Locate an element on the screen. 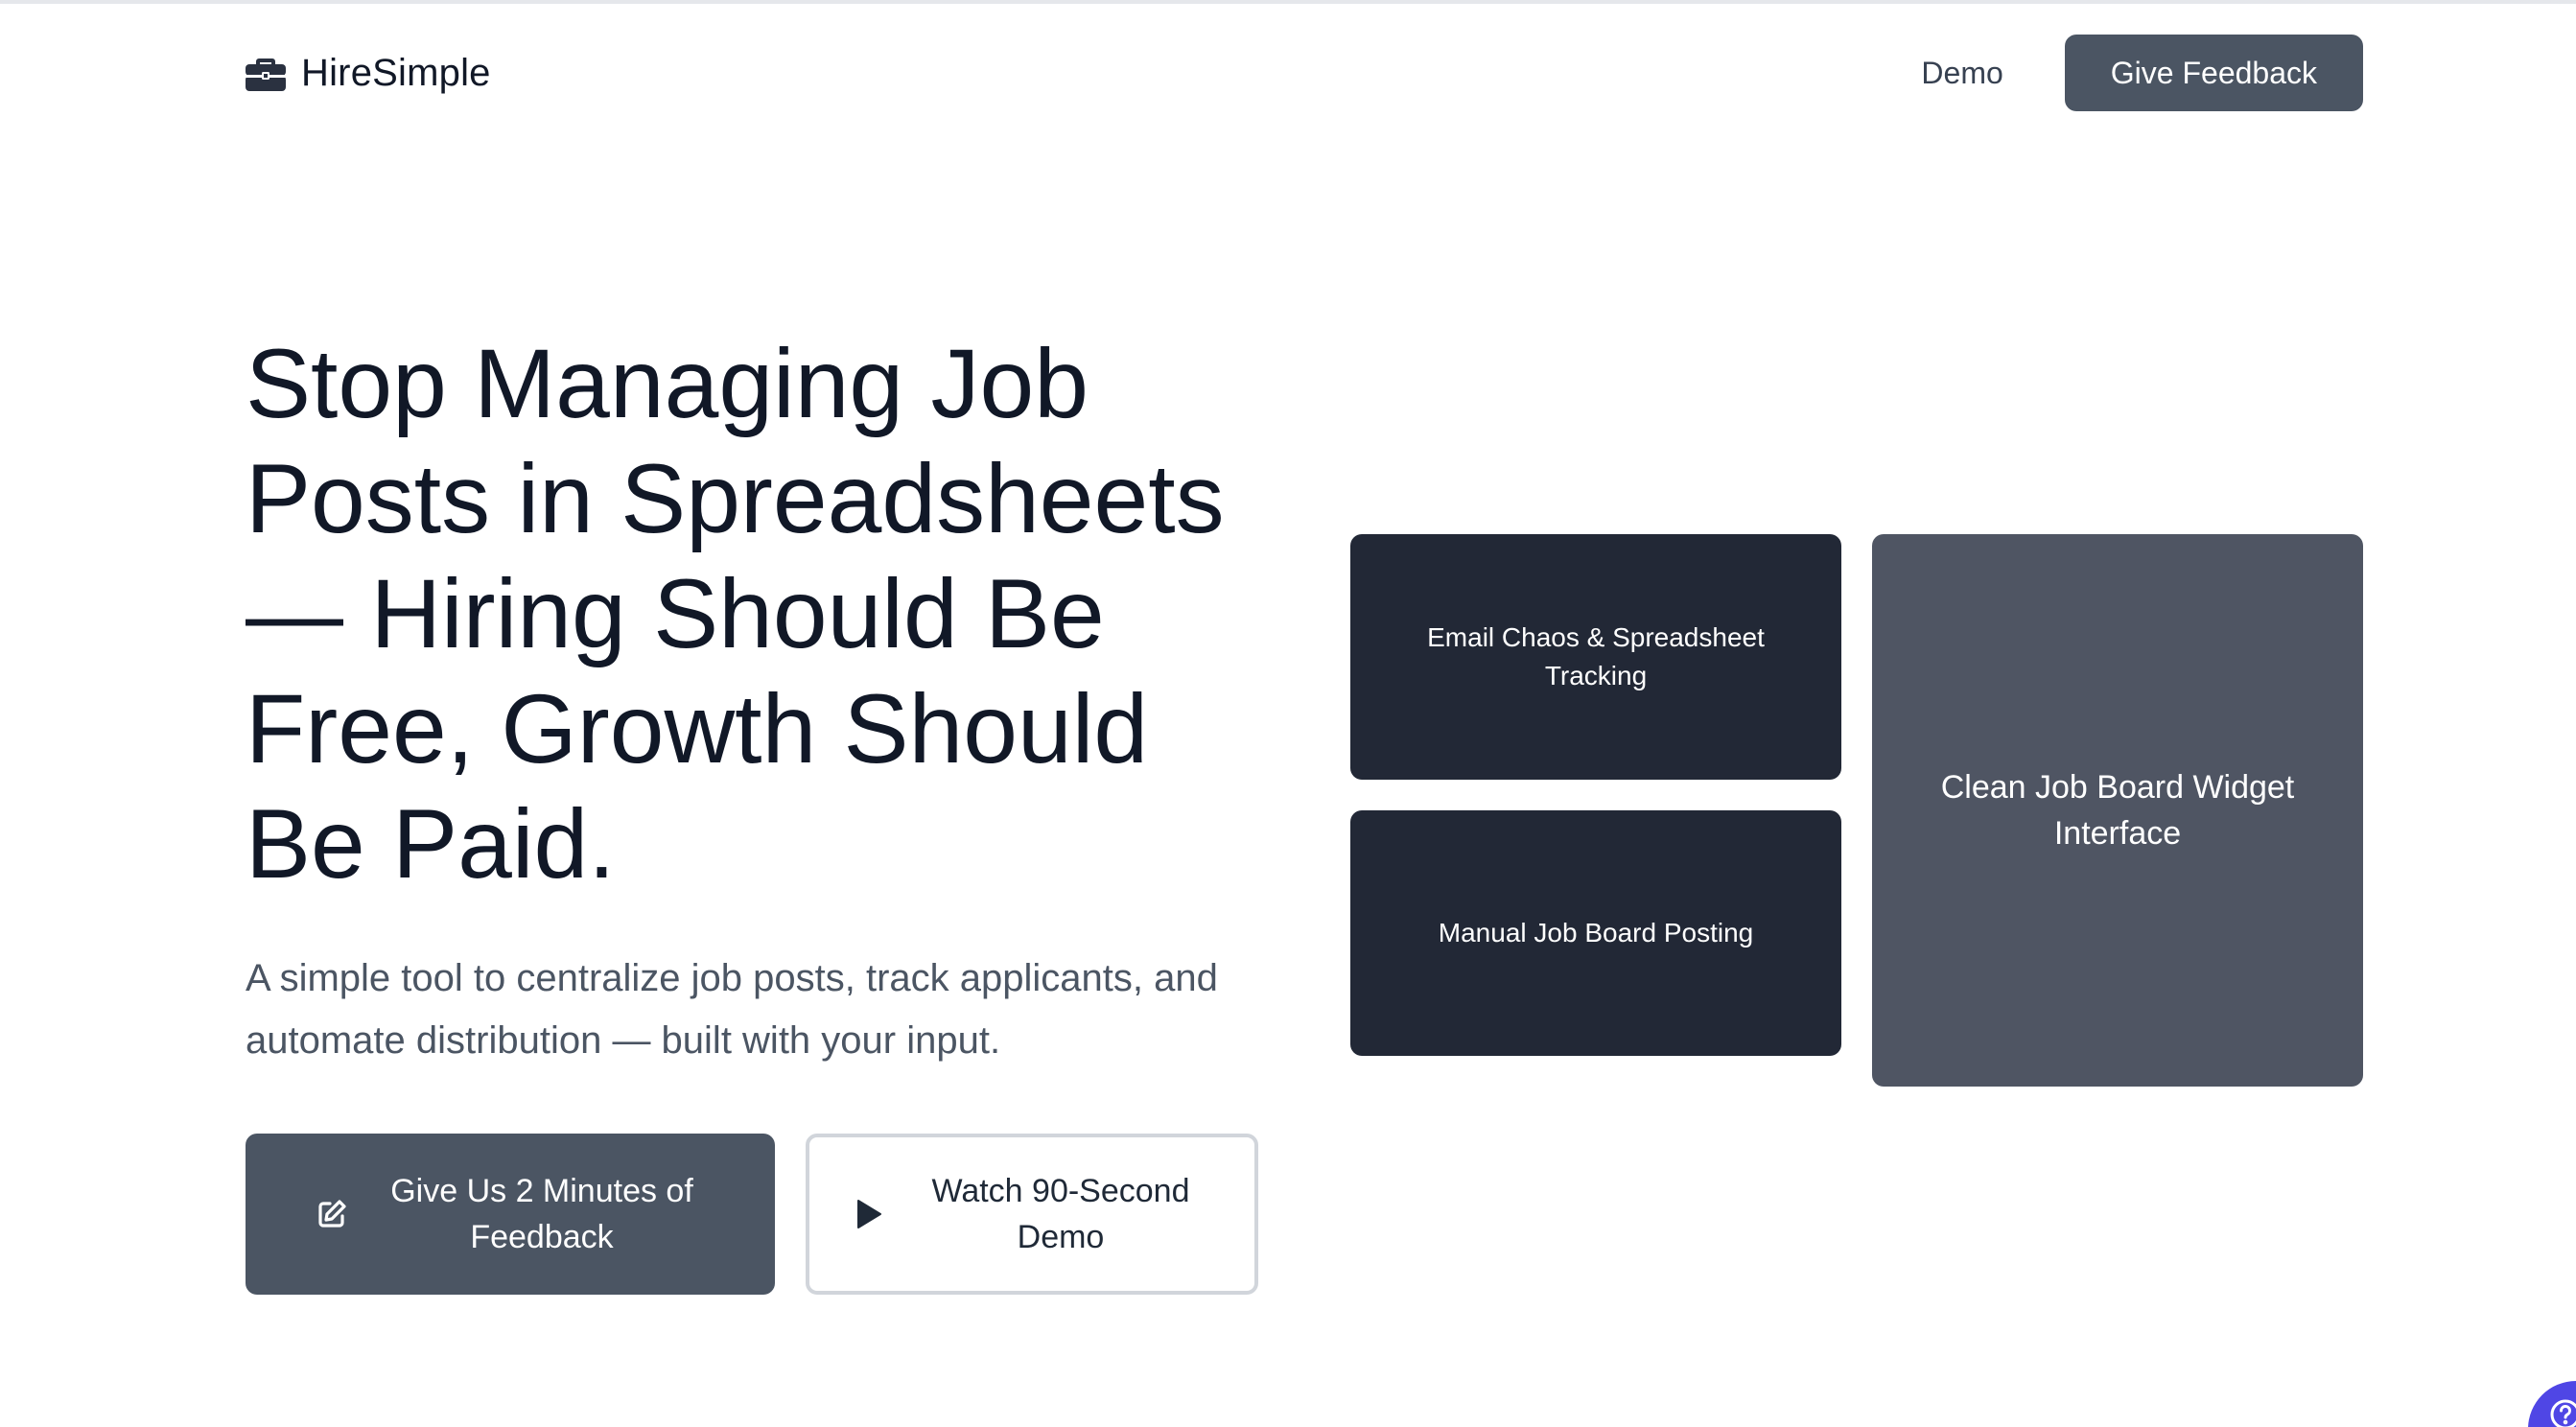  widget-interface-card-label: Clean Job Board Widget Interface is located at coordinates (2117, 810).